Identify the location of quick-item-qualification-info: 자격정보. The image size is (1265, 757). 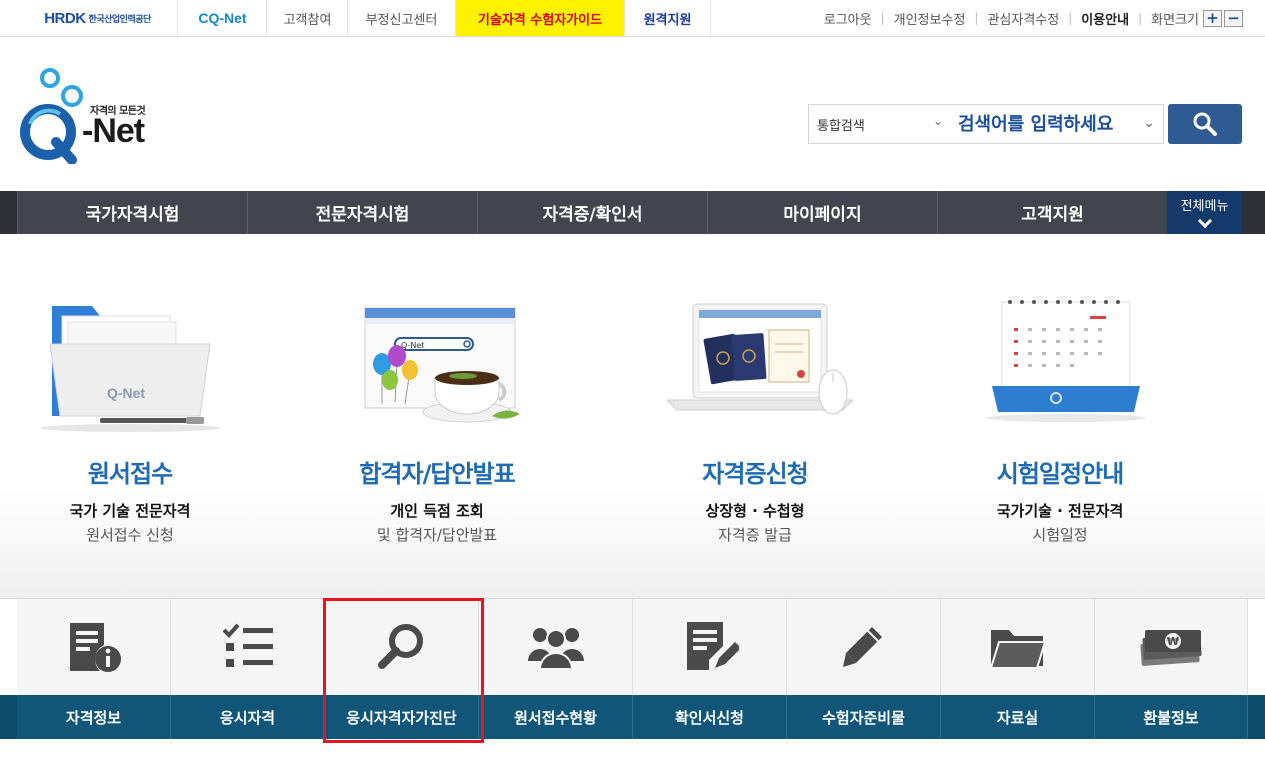
(94, 668).